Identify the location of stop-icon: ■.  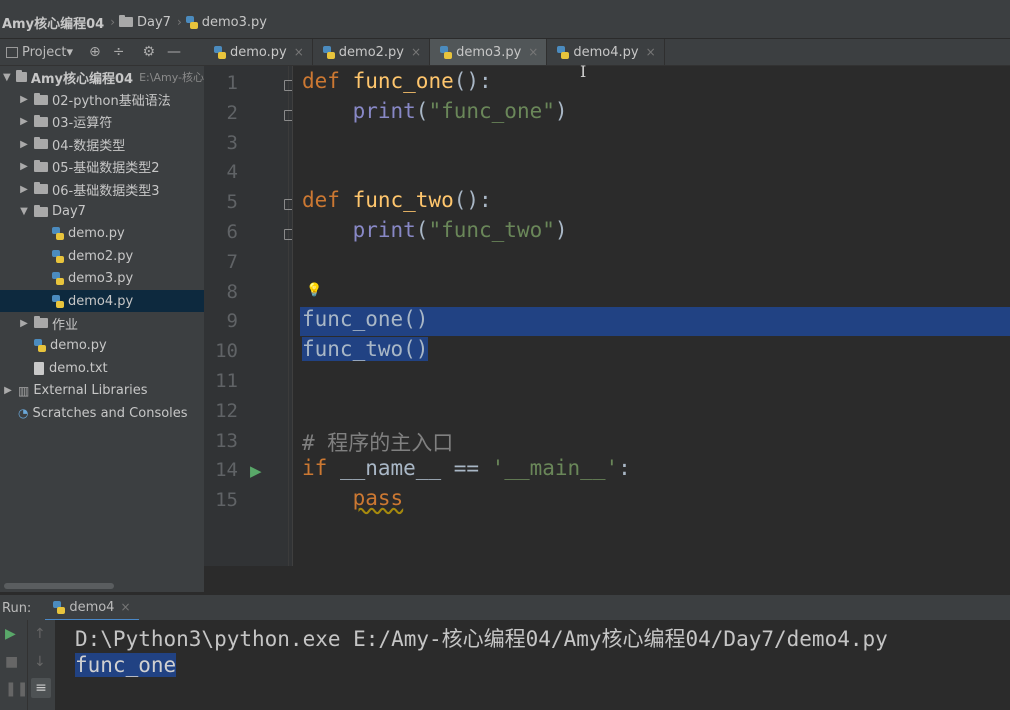
(11, 662).